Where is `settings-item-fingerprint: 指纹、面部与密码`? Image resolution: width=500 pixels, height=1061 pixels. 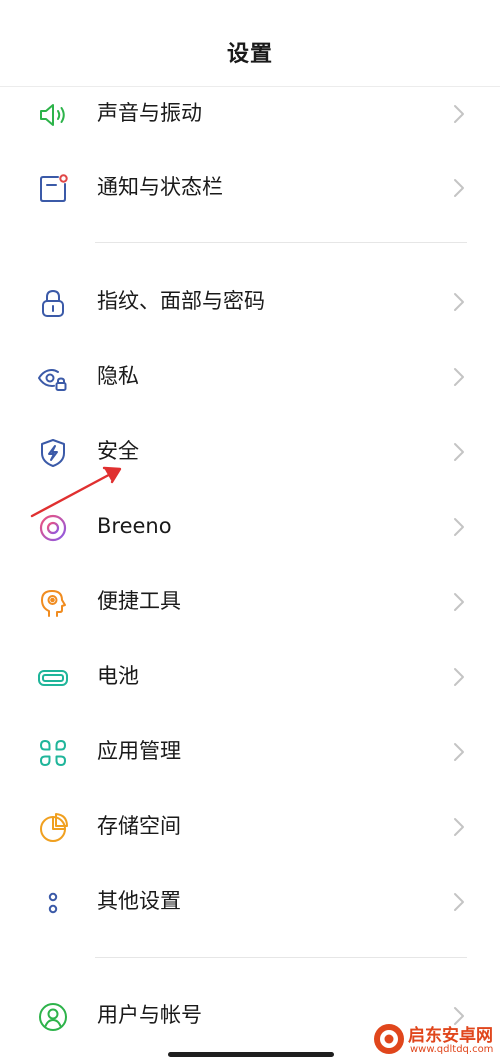 settings-item-fingerprint: 指纹、面部与密码 is located at coordinates (250, 301).